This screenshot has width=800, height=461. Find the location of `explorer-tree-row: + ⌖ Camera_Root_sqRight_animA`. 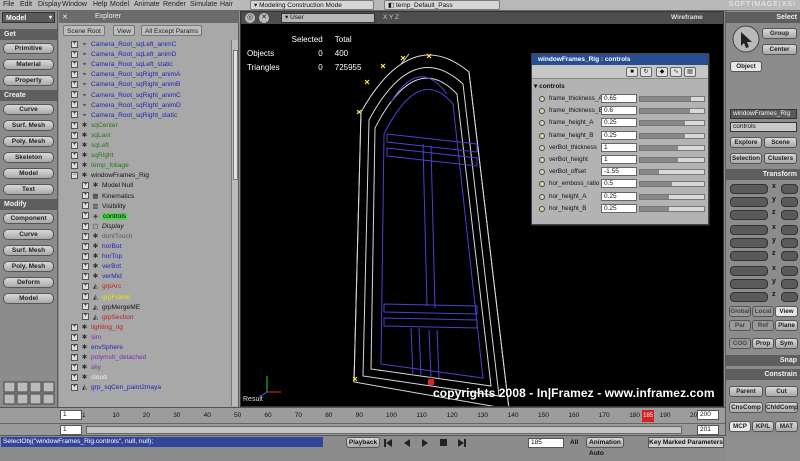

explorer-tree-row: + ⌖ Camera_Root_sqRight_animA is located at coordinates (125, 75).